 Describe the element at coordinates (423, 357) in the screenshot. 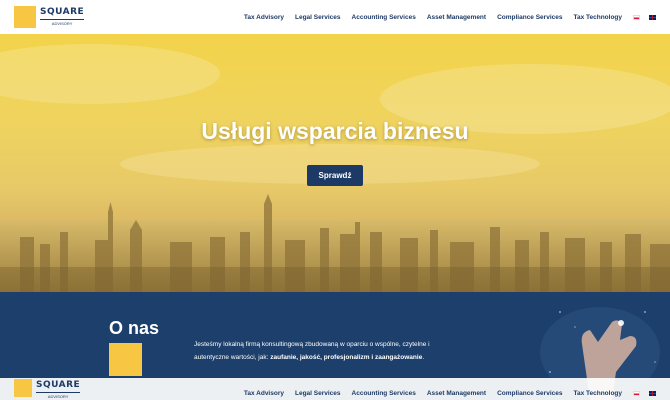

I see `about-text-end: .` at that location.